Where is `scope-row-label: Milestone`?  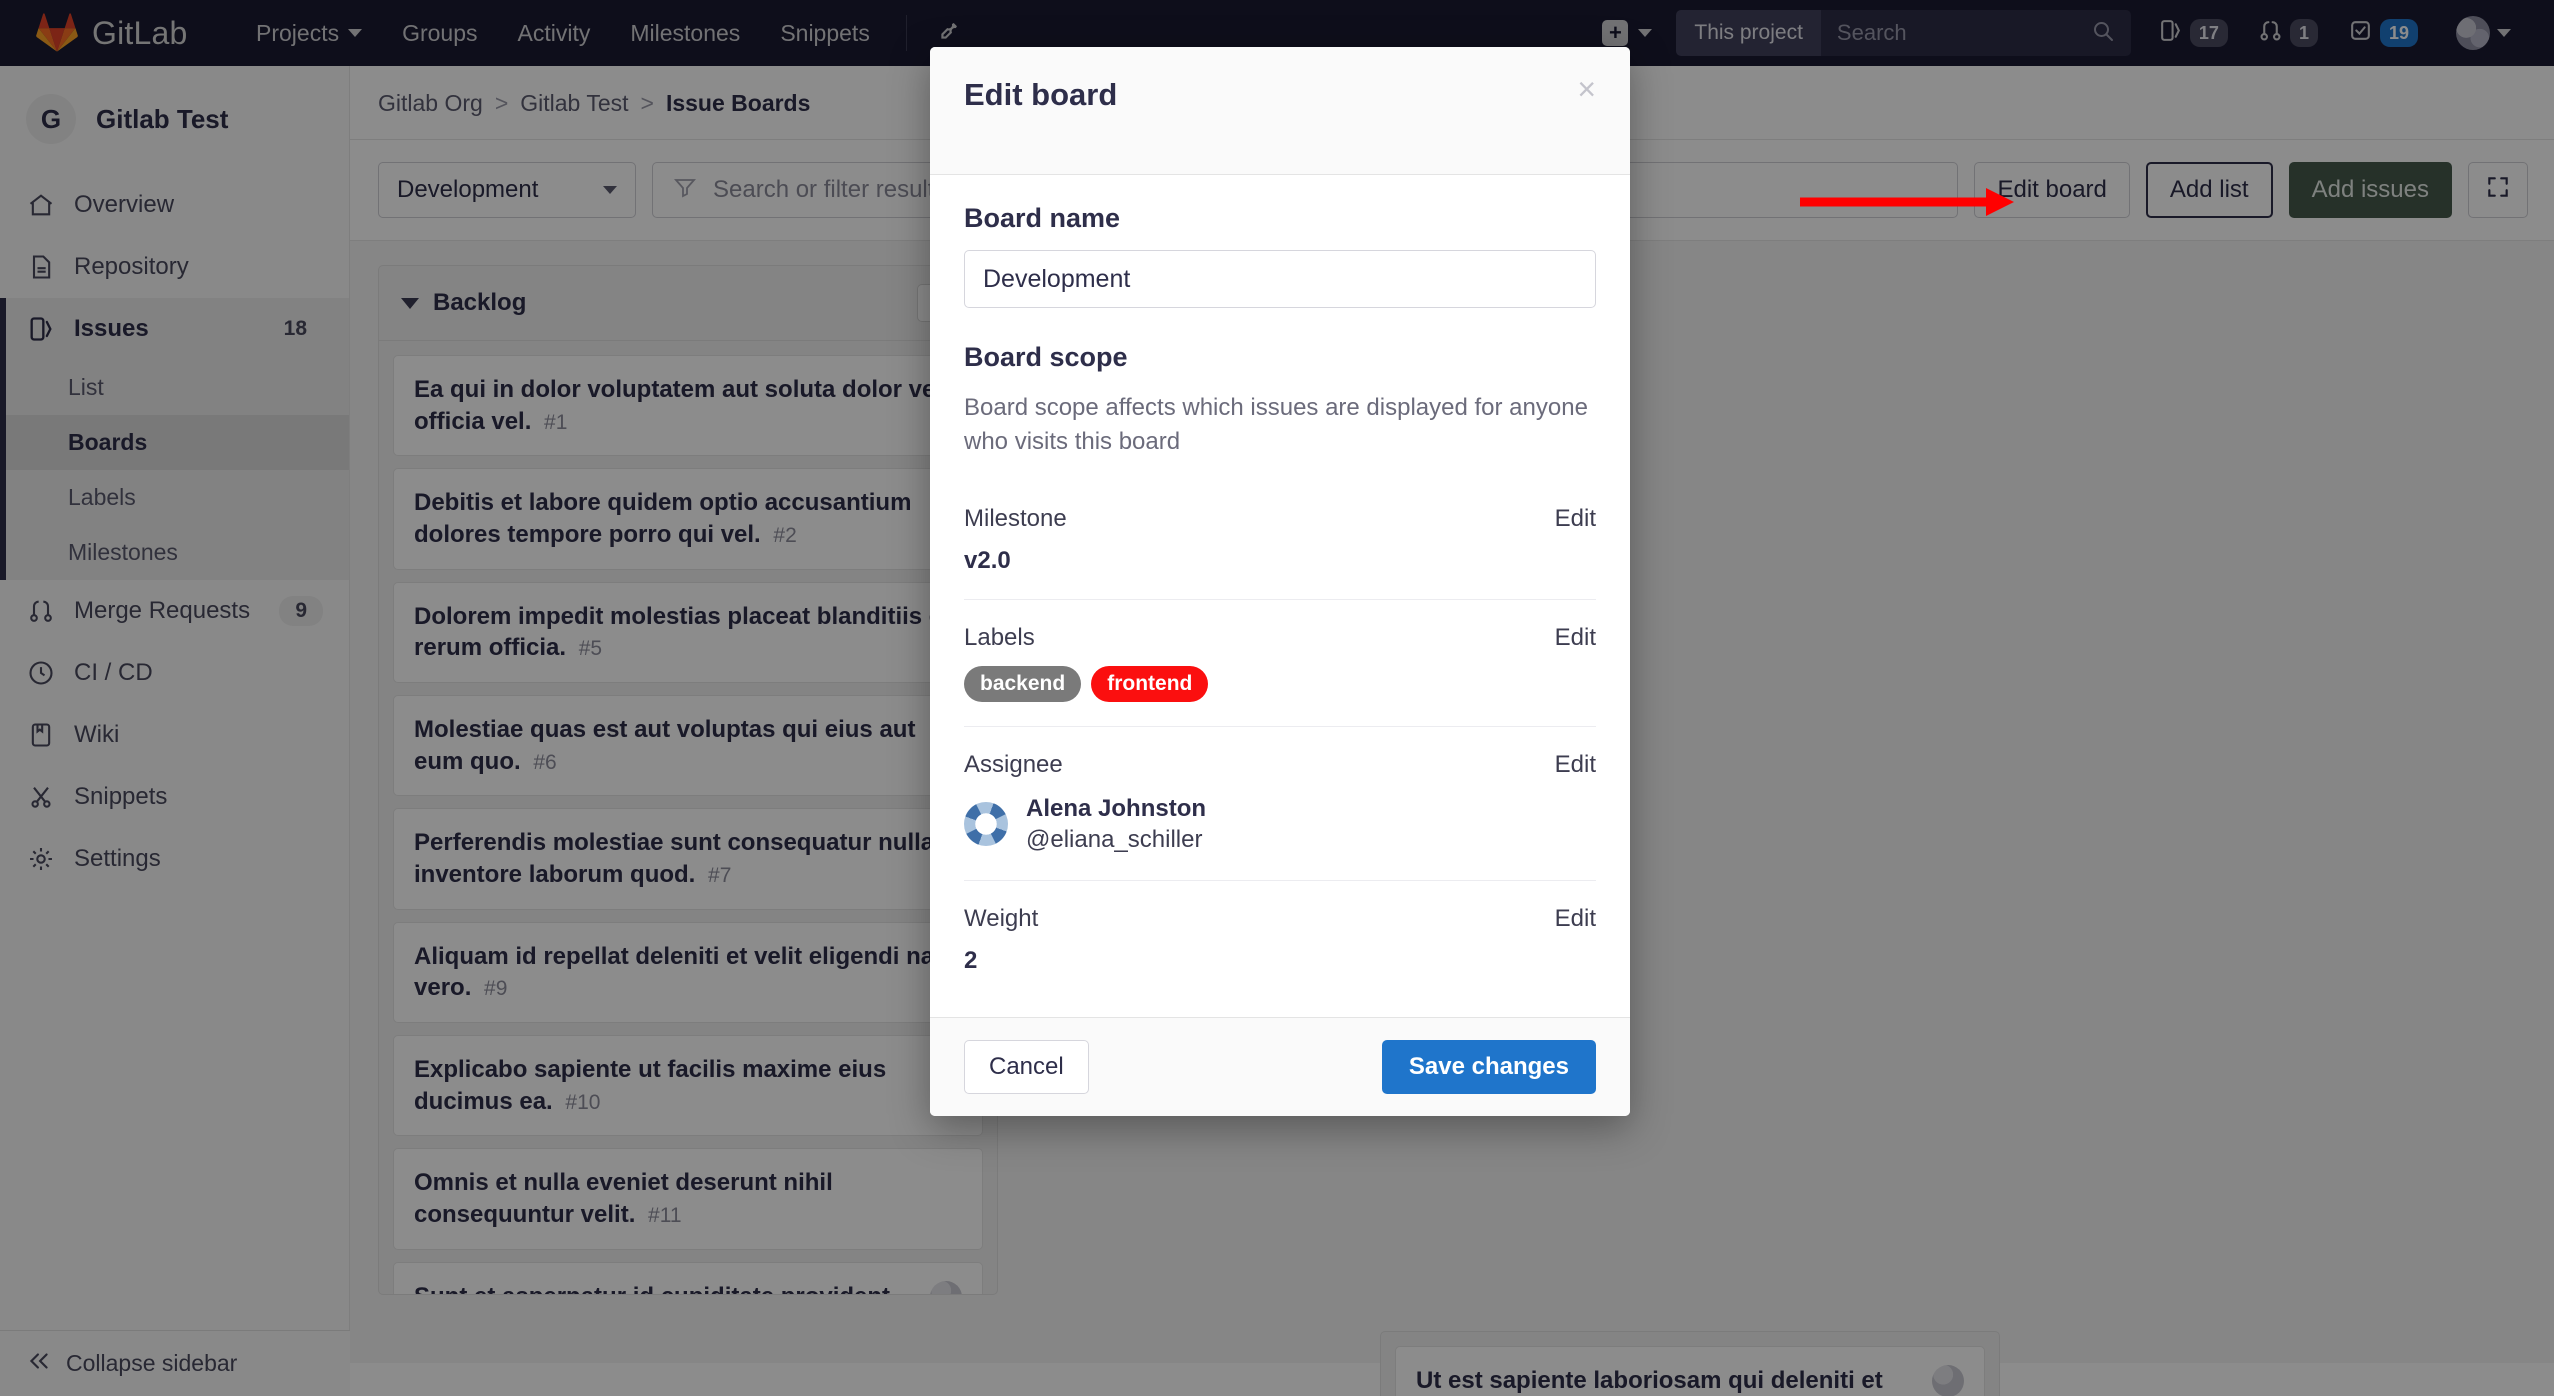 scope-row-label: Milestone is located at coordinates (1015, 519).